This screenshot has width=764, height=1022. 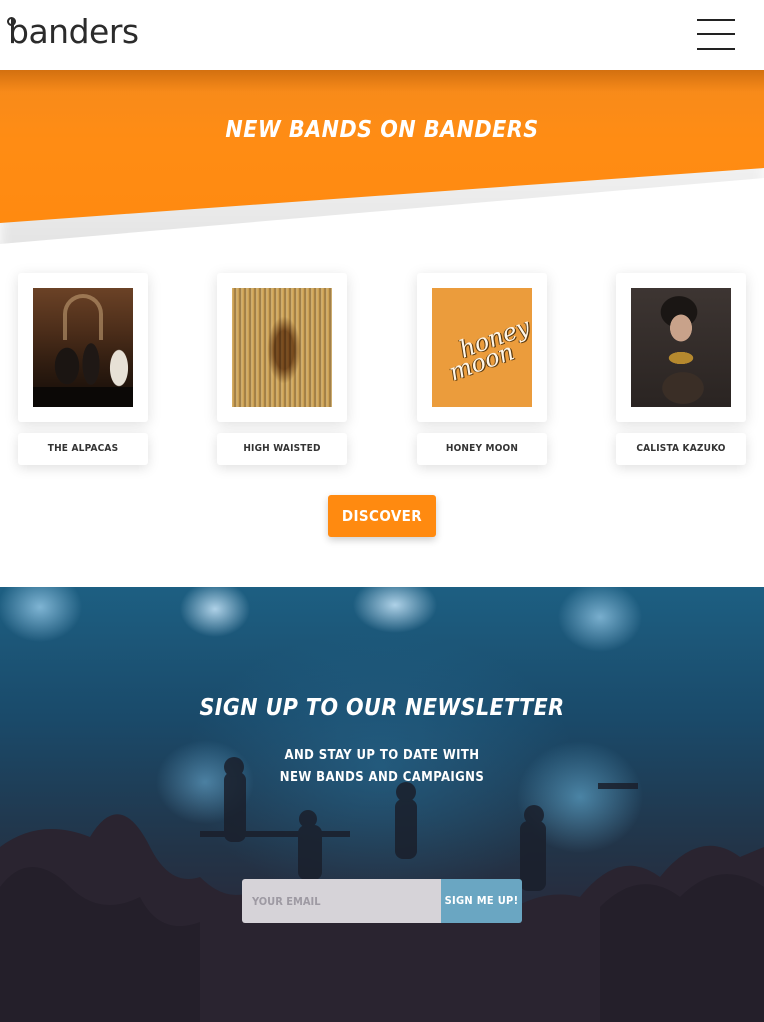 I want to click on band-name-label: THE ALPACAS, so click(x=83, y=449).